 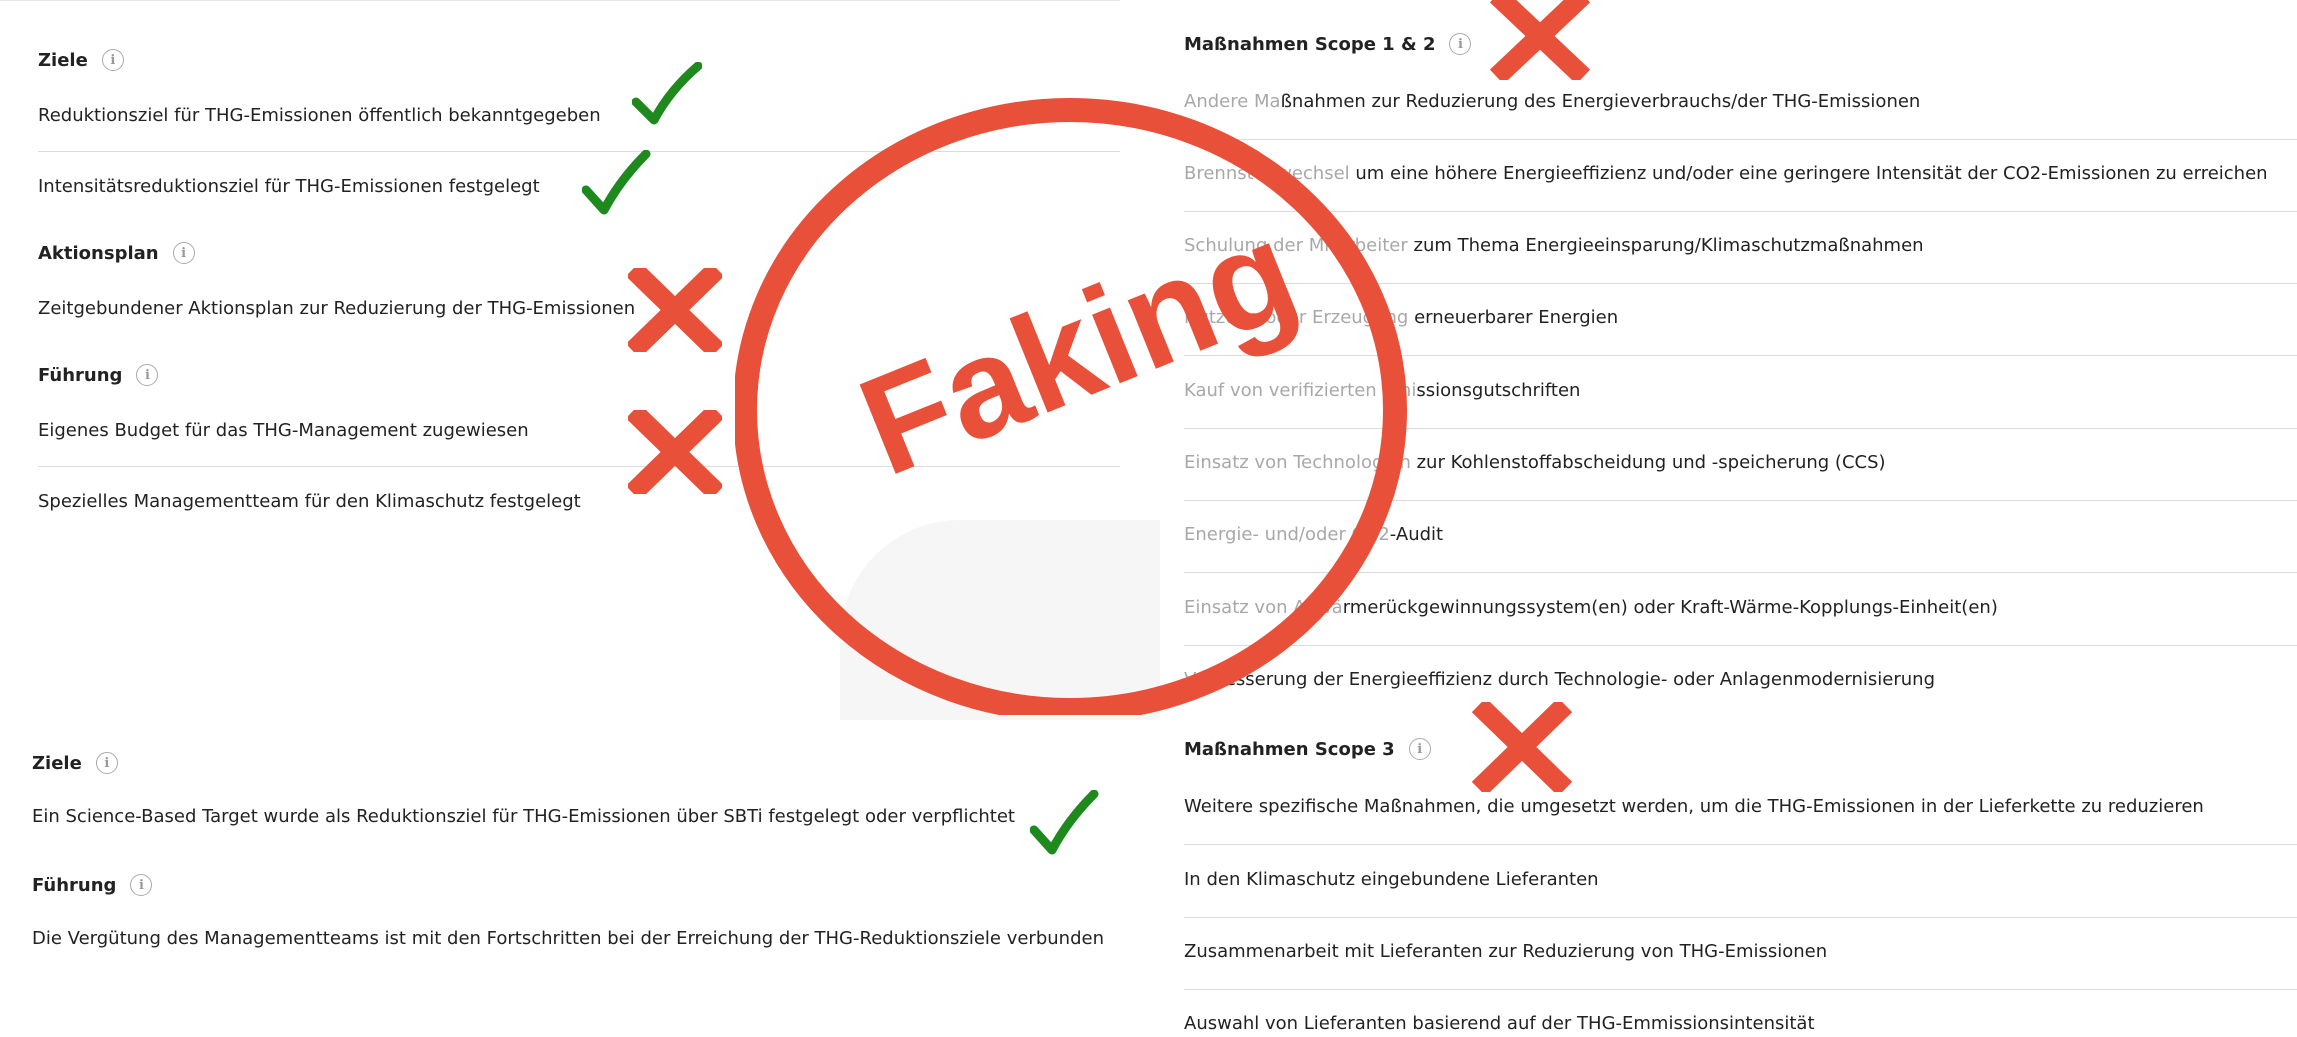 I want to click on heading-label: Maßnahmen Scope 3, so click(x=1289, y=749).